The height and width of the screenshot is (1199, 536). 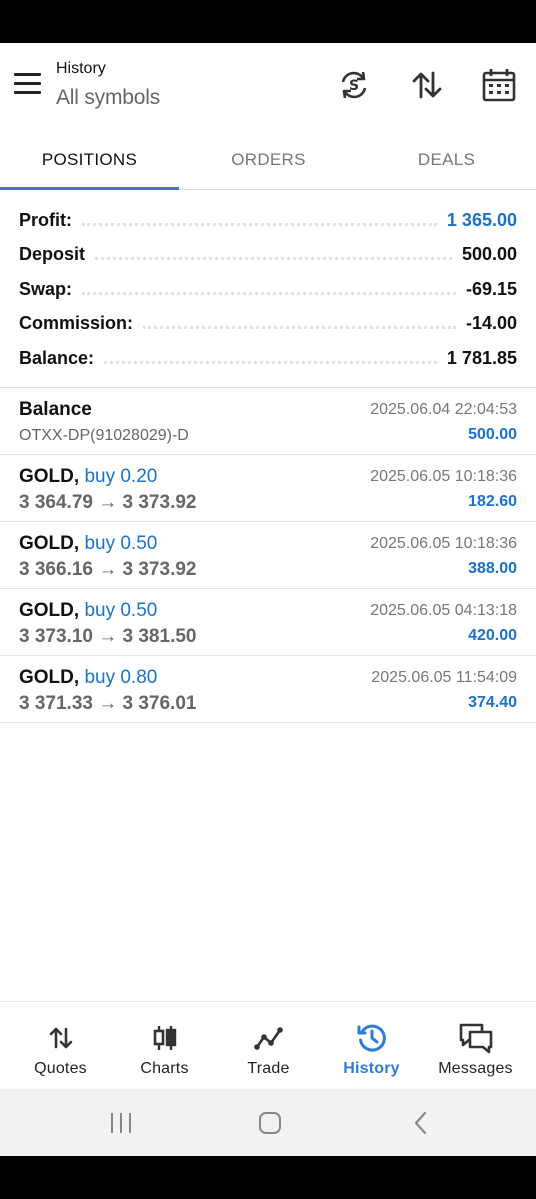 I want to click on entry-side: buy 0.20, so click(x=121, y=476).